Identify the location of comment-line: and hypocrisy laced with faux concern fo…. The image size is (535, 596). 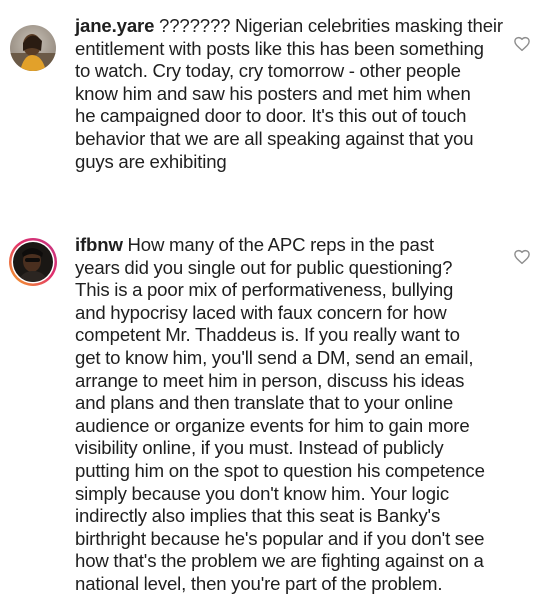
(261, 312).